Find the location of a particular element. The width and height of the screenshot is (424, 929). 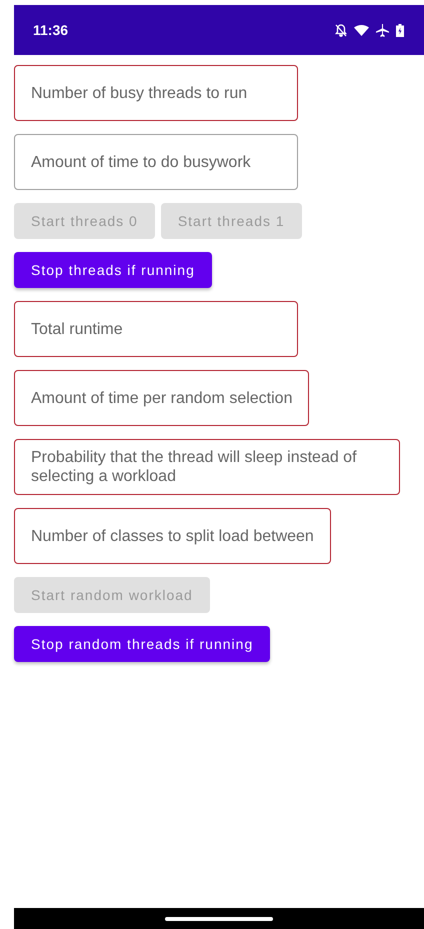

input-field: Total runtime is located at coordinates (156, 329).